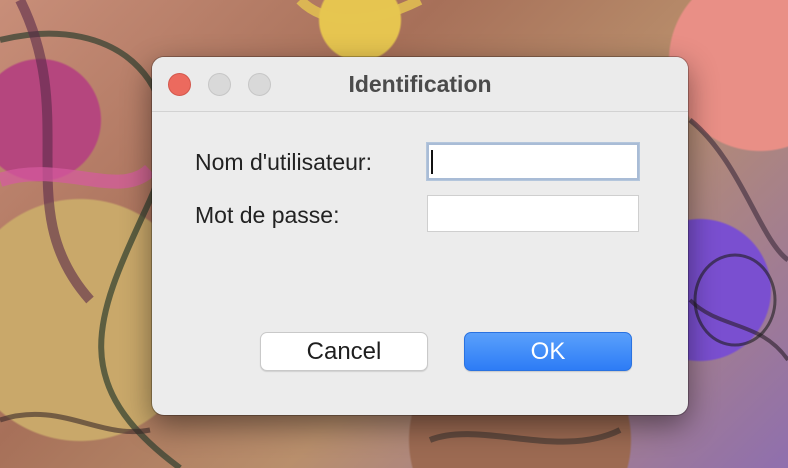 This screenshot has height=468, width=788. I want to click on username-field, so click(533, 161).